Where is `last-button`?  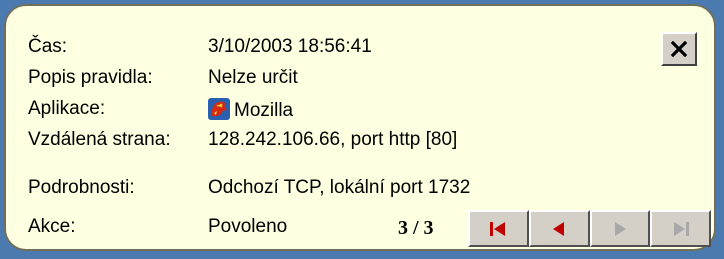 last-button is located at coordinates (680, 228).